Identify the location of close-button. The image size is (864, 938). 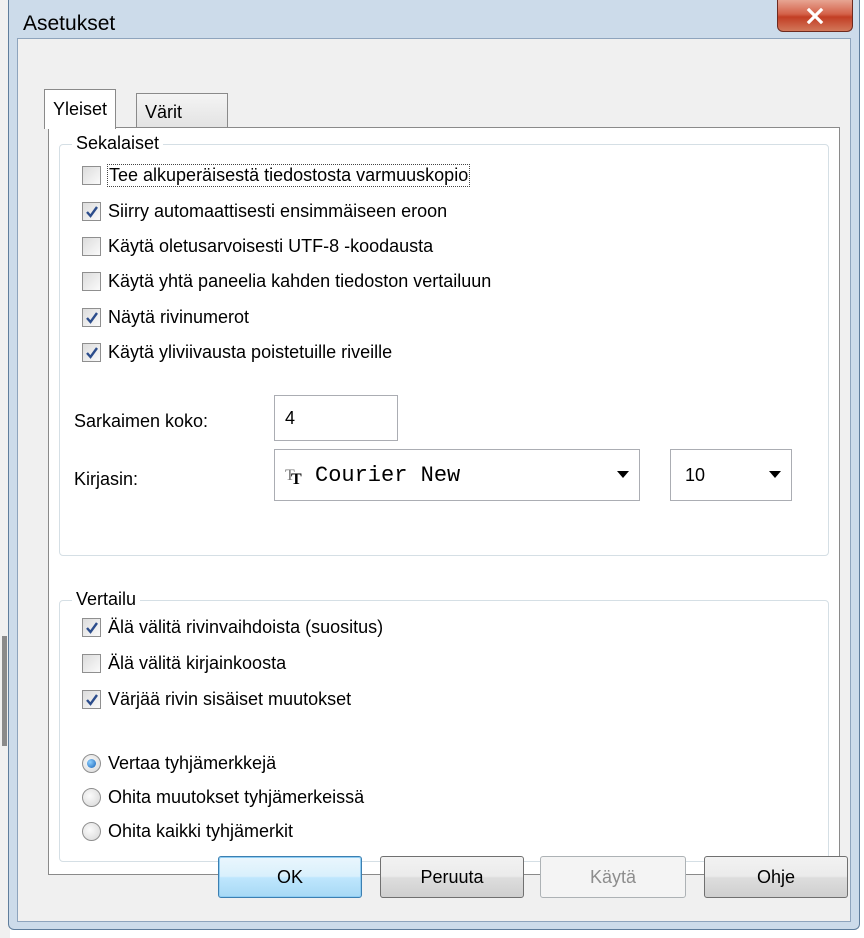
(815, 16).